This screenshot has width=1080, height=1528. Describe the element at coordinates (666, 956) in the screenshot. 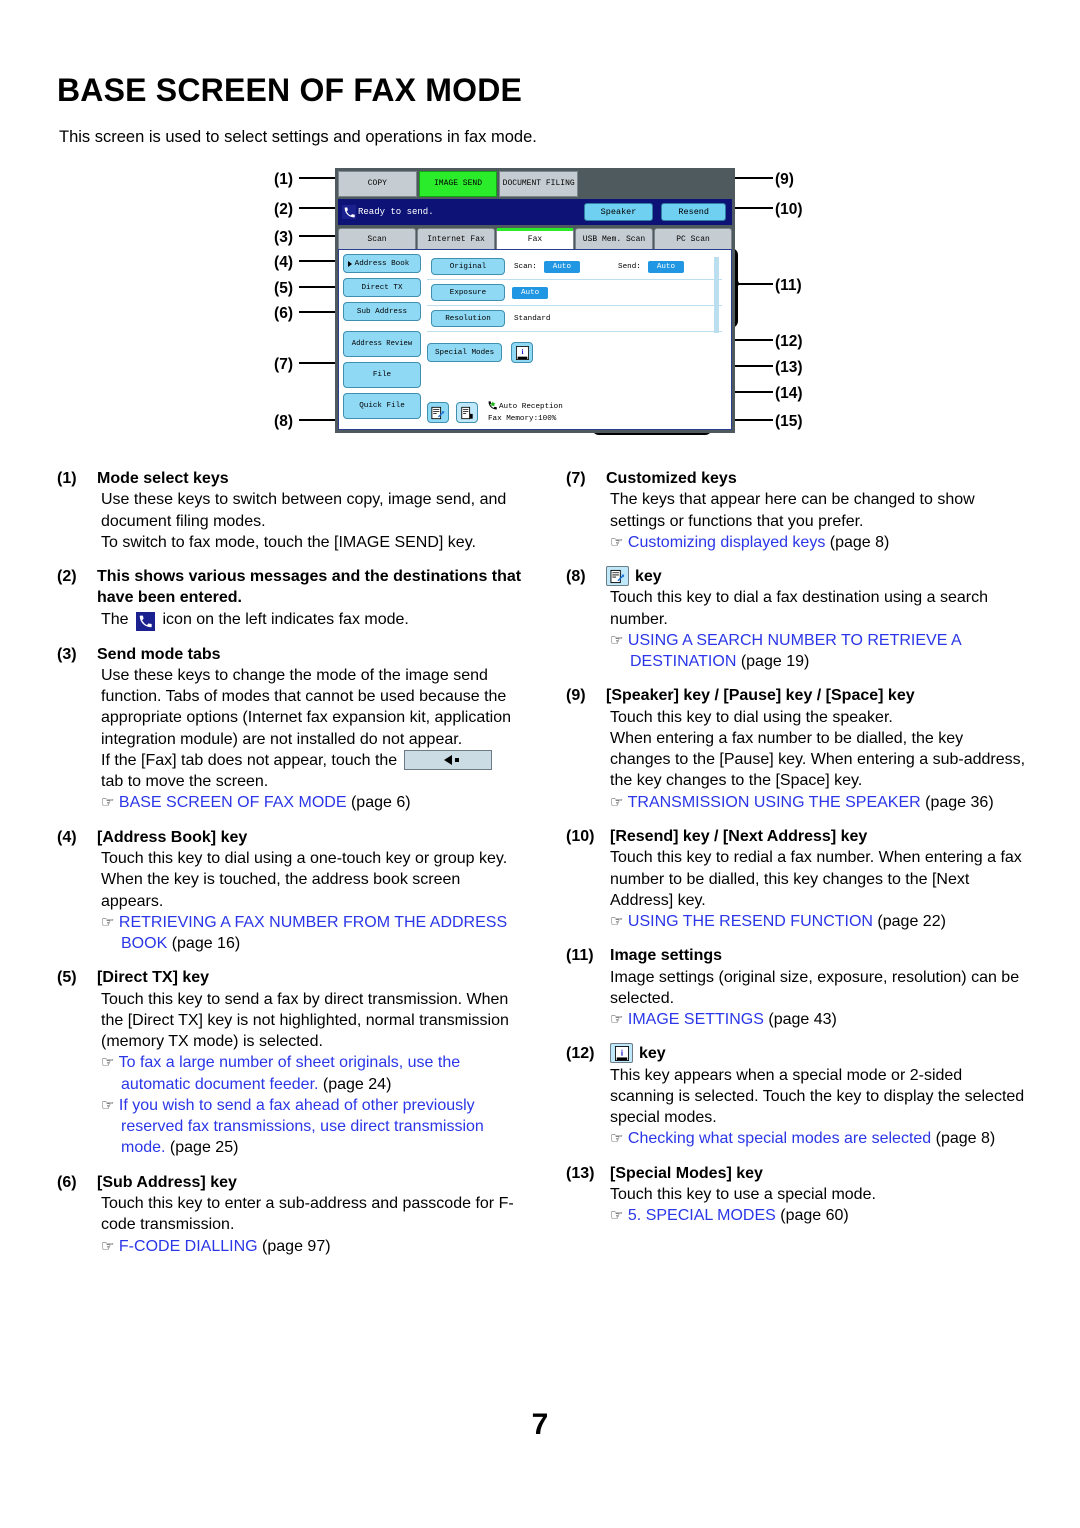

I see `item-11-title: Image settings` at that location.